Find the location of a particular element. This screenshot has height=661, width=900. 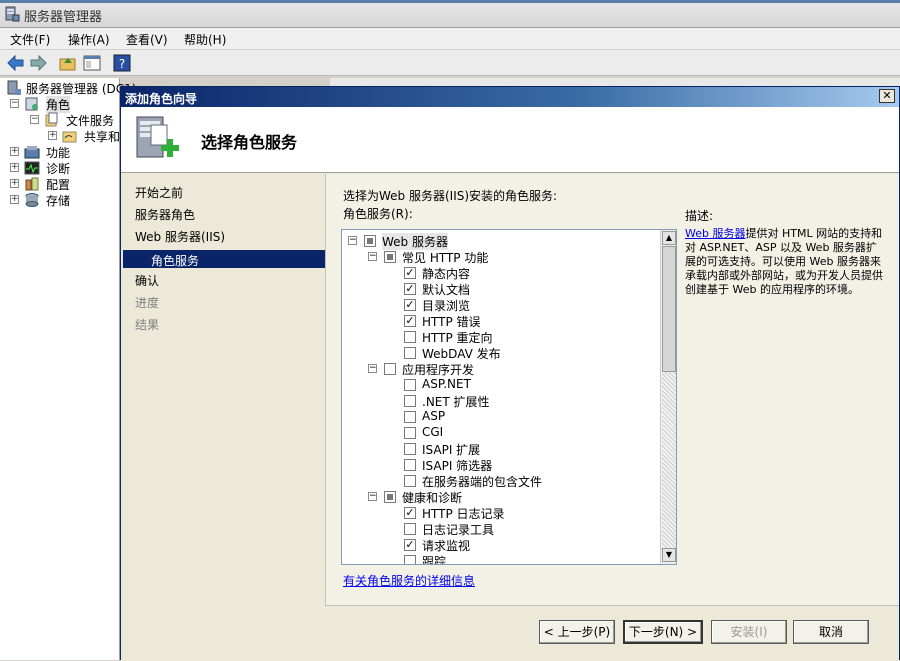

nav-progress: 进度 is located at coordinates (147, 303).